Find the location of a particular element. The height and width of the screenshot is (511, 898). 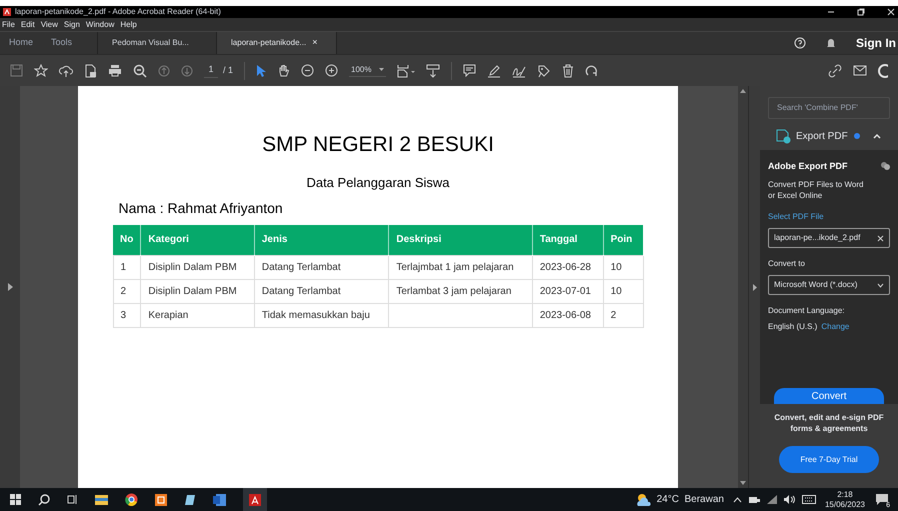

table-cell: 2023-06-08 is located at coordinates (568, 315).